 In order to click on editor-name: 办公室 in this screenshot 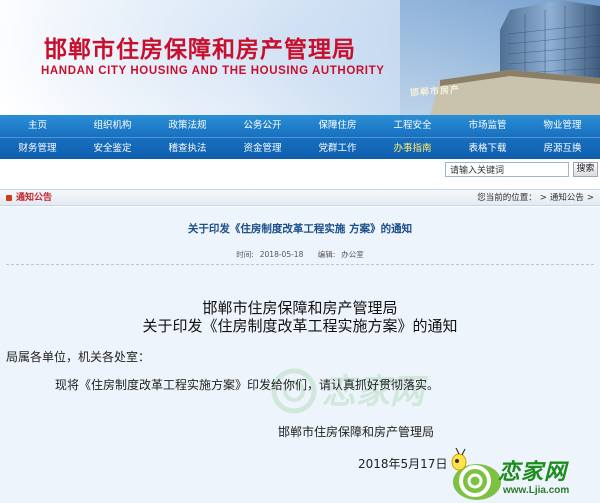, I will do `click(352, 254)`.